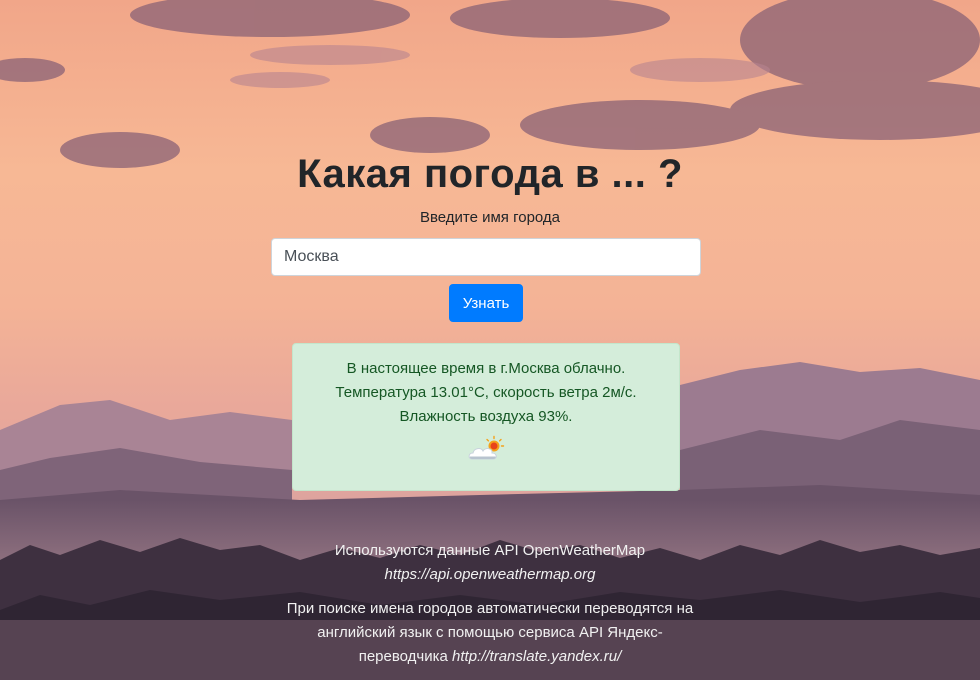  What do you see at coordinates (536, 656) in the screenshot?
I see `footer-translate-link: http://translate.yandex.ru/` at bounding box center [536, 656].